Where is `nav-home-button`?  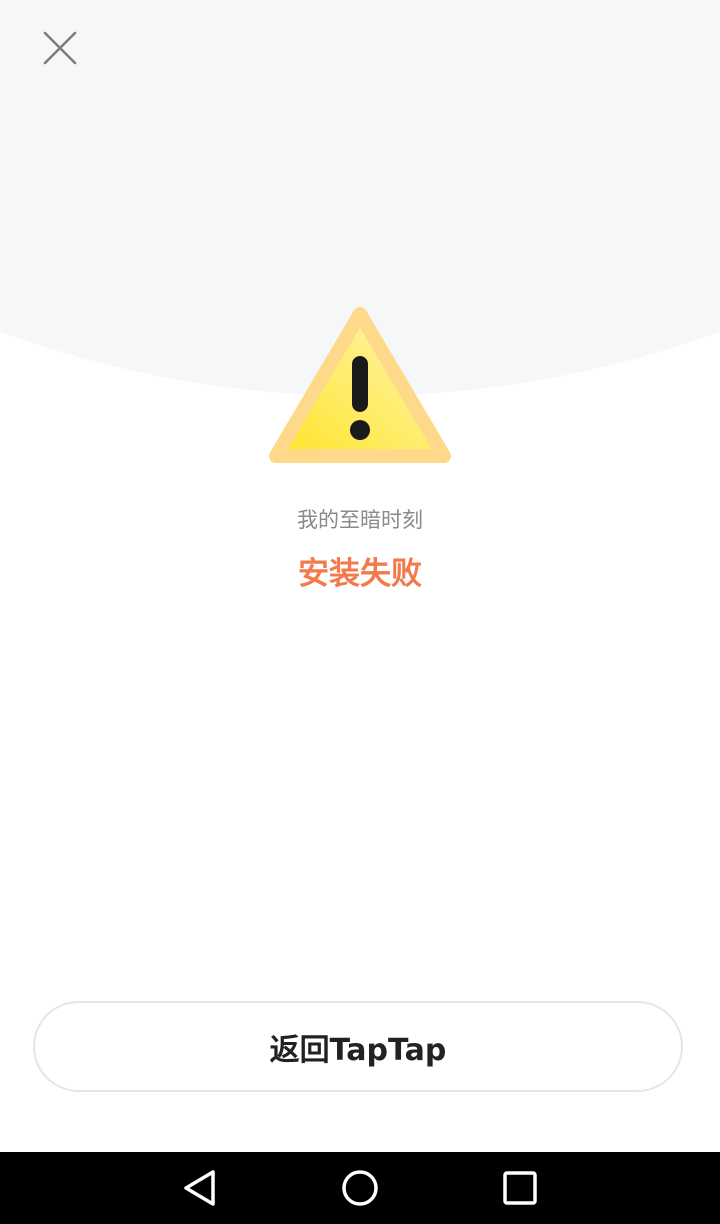 nav-home-button is located at coordinates (360, 1188).